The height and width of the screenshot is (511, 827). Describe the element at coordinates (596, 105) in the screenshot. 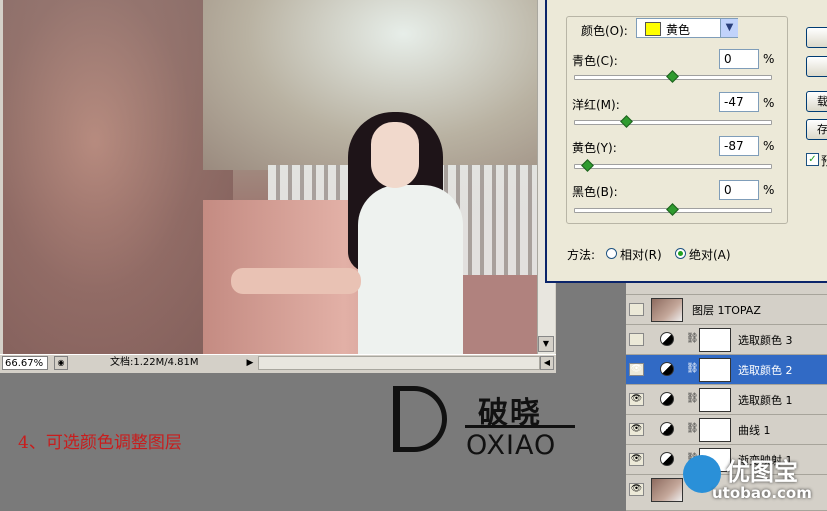

I see `slider-label-magenta: 洋红(M):` at that location.